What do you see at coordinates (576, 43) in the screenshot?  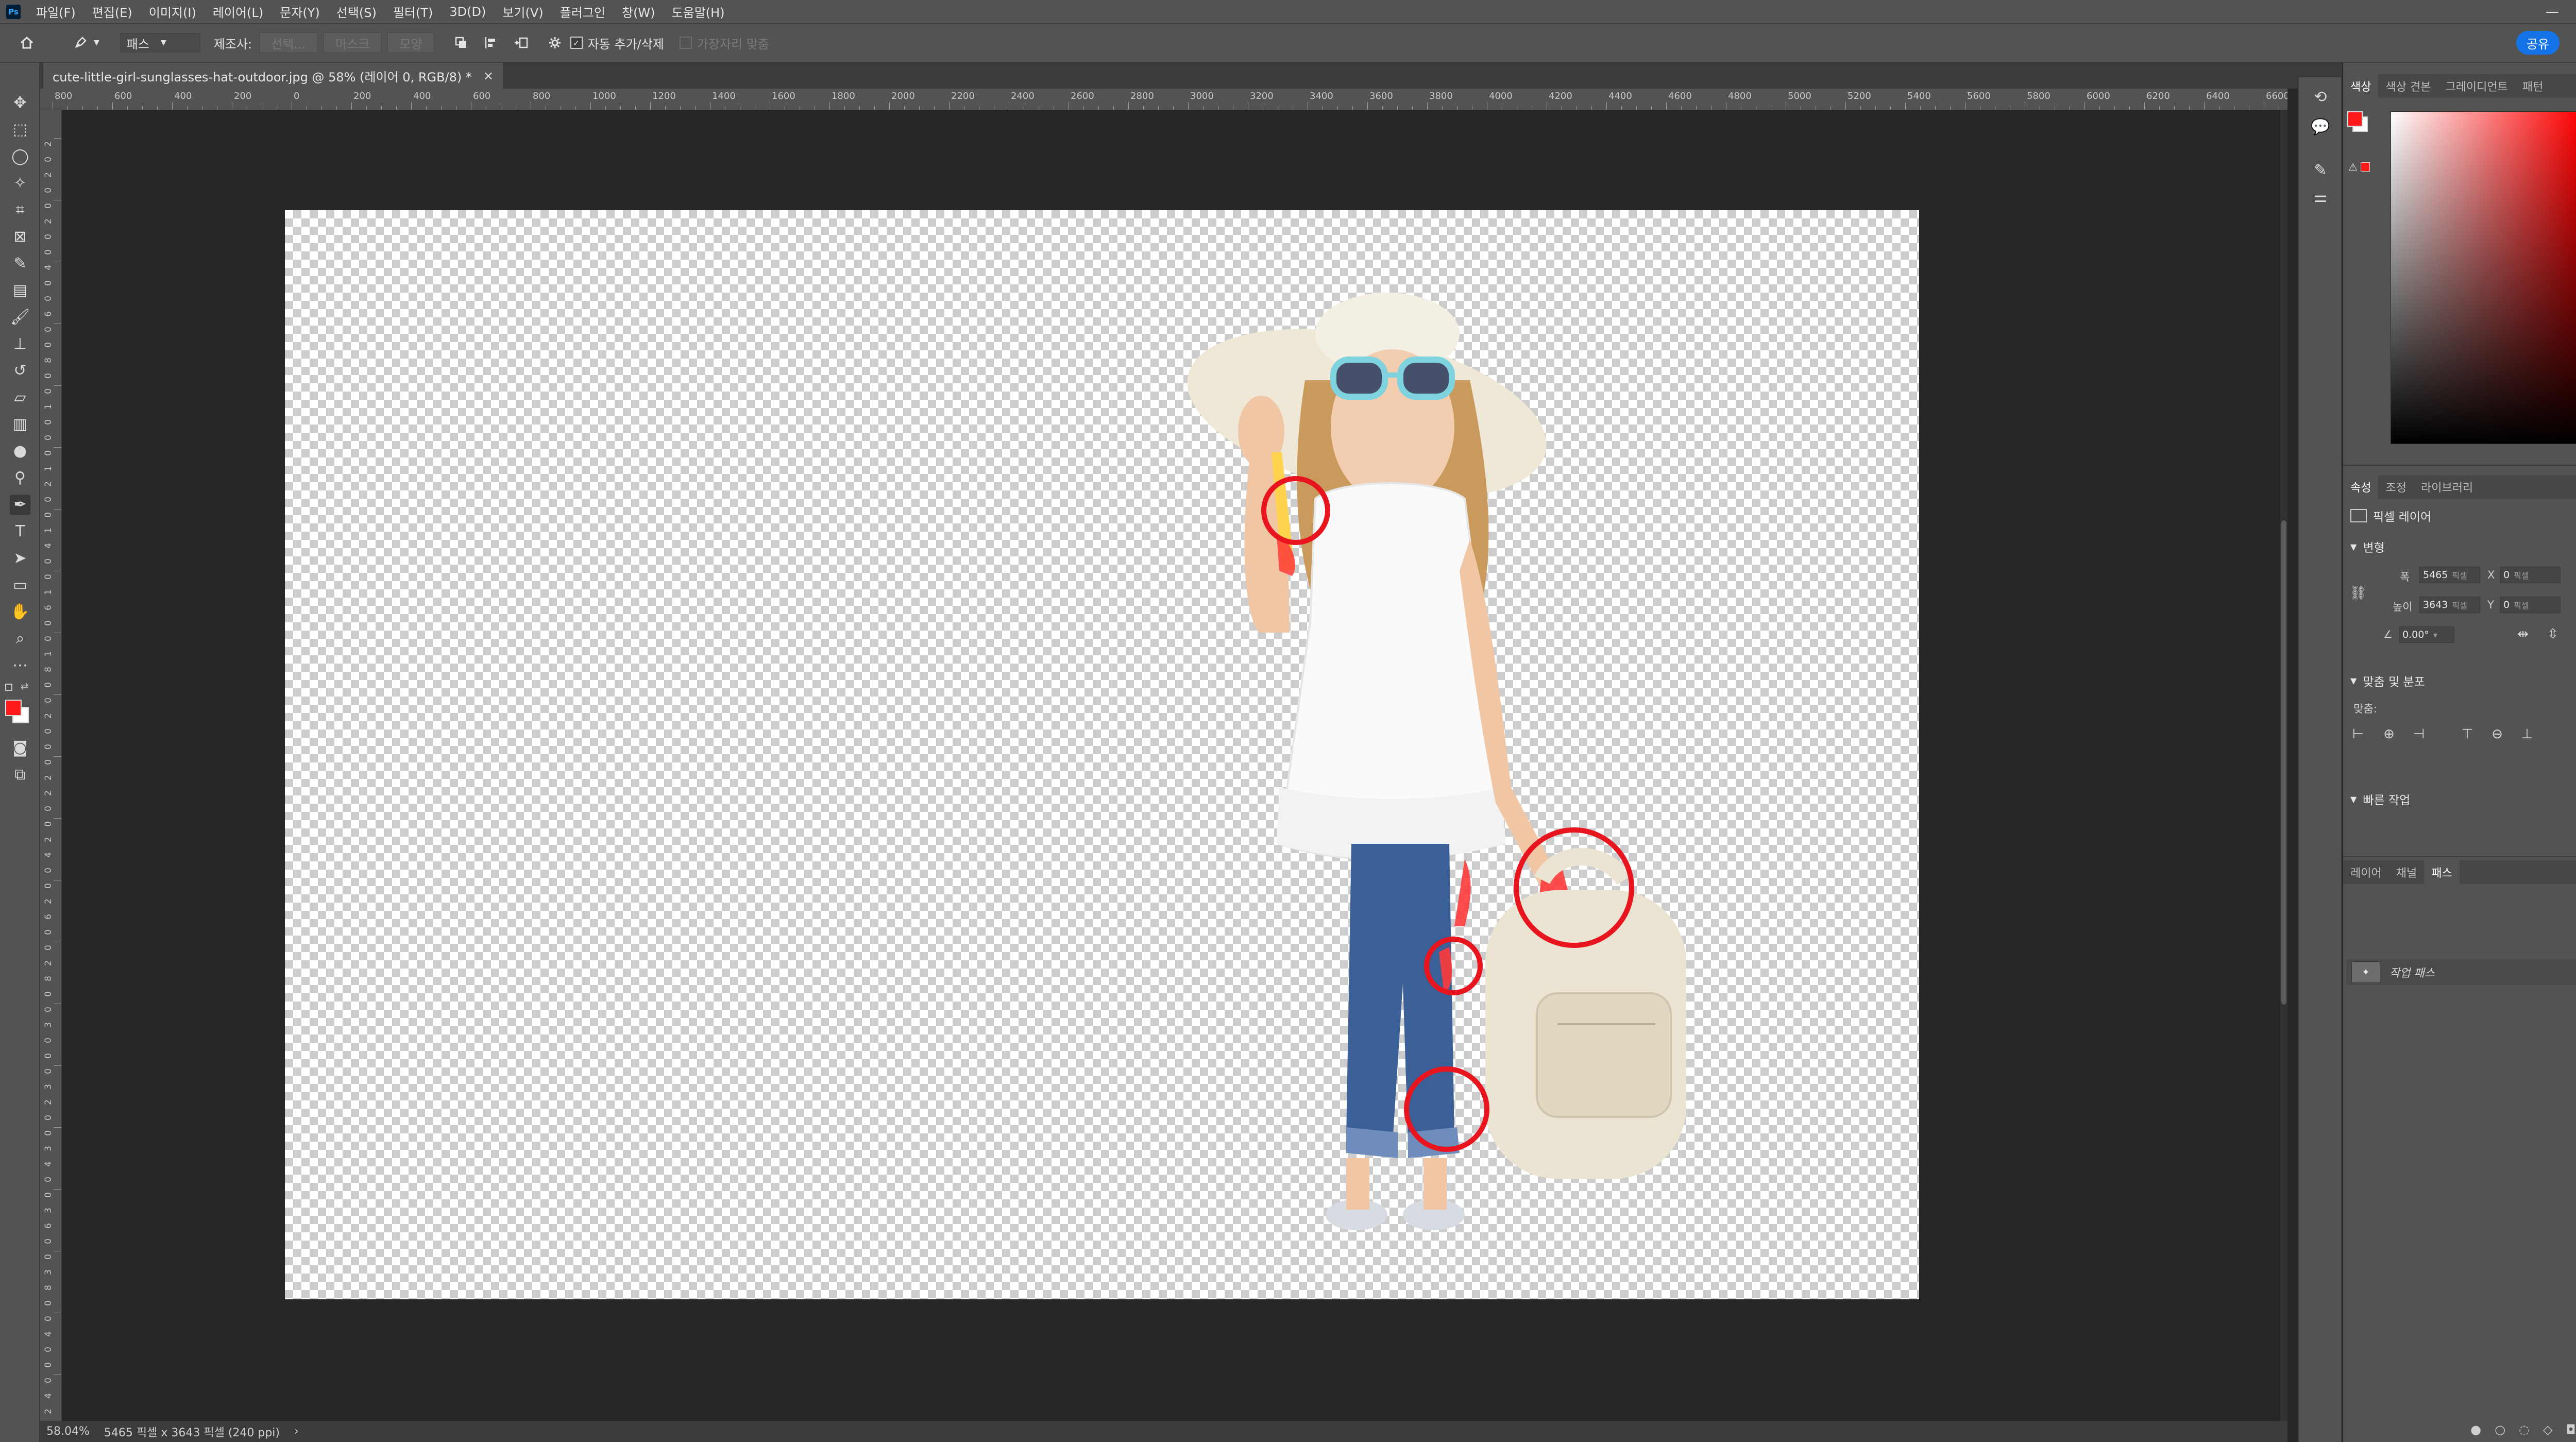 I see `auto-add-delete-checkbox: ✓` at bounding box center [576, 43].